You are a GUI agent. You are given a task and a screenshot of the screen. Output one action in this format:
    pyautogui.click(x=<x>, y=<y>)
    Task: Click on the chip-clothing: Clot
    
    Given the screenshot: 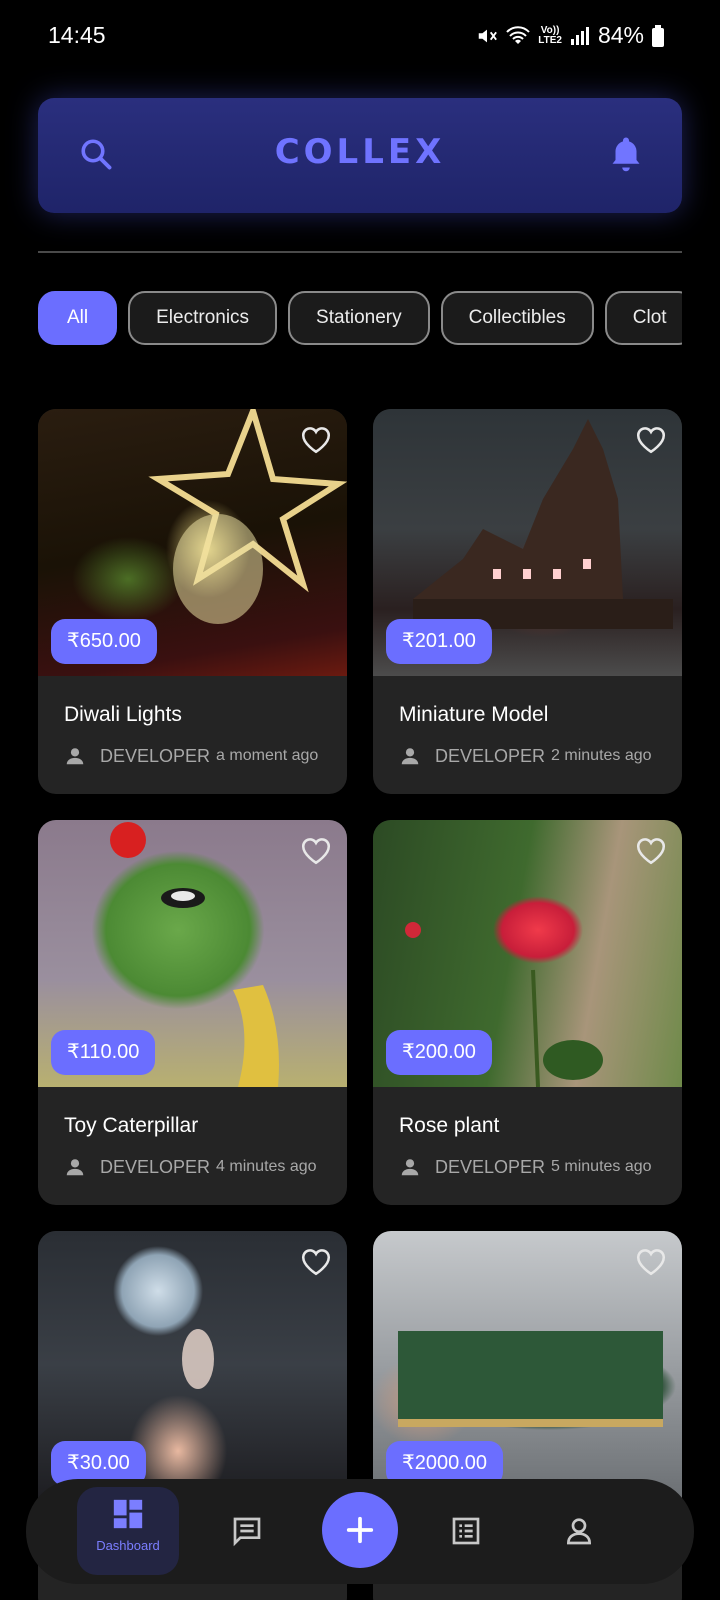 What is the action you would take?
    pyautogui.click(x=643, y=318)
    